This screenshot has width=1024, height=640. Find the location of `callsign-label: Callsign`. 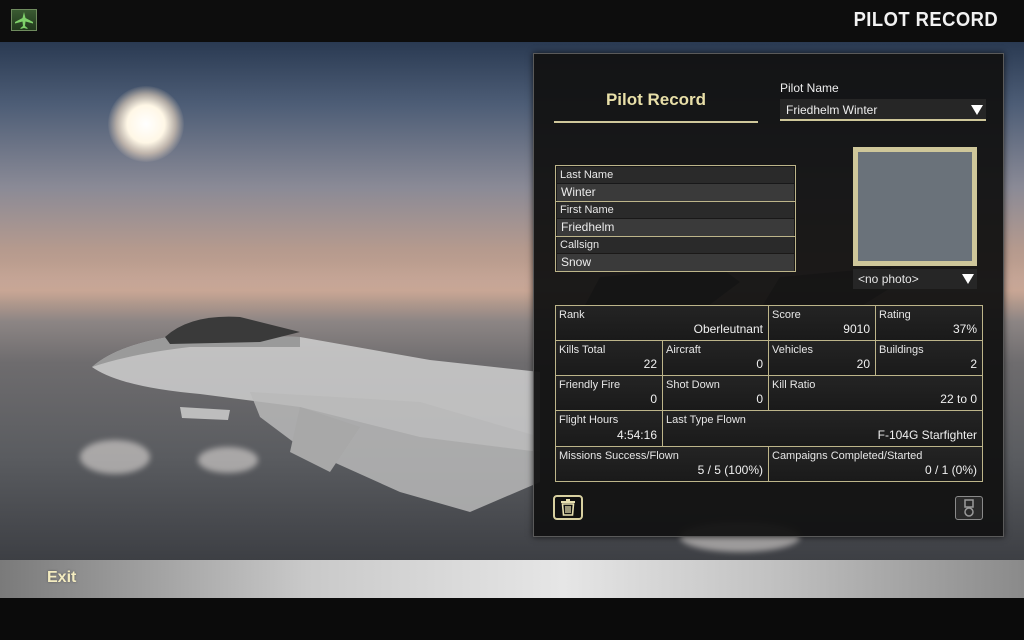

callsign-label: Callsign is located at coordinates (675, 245).